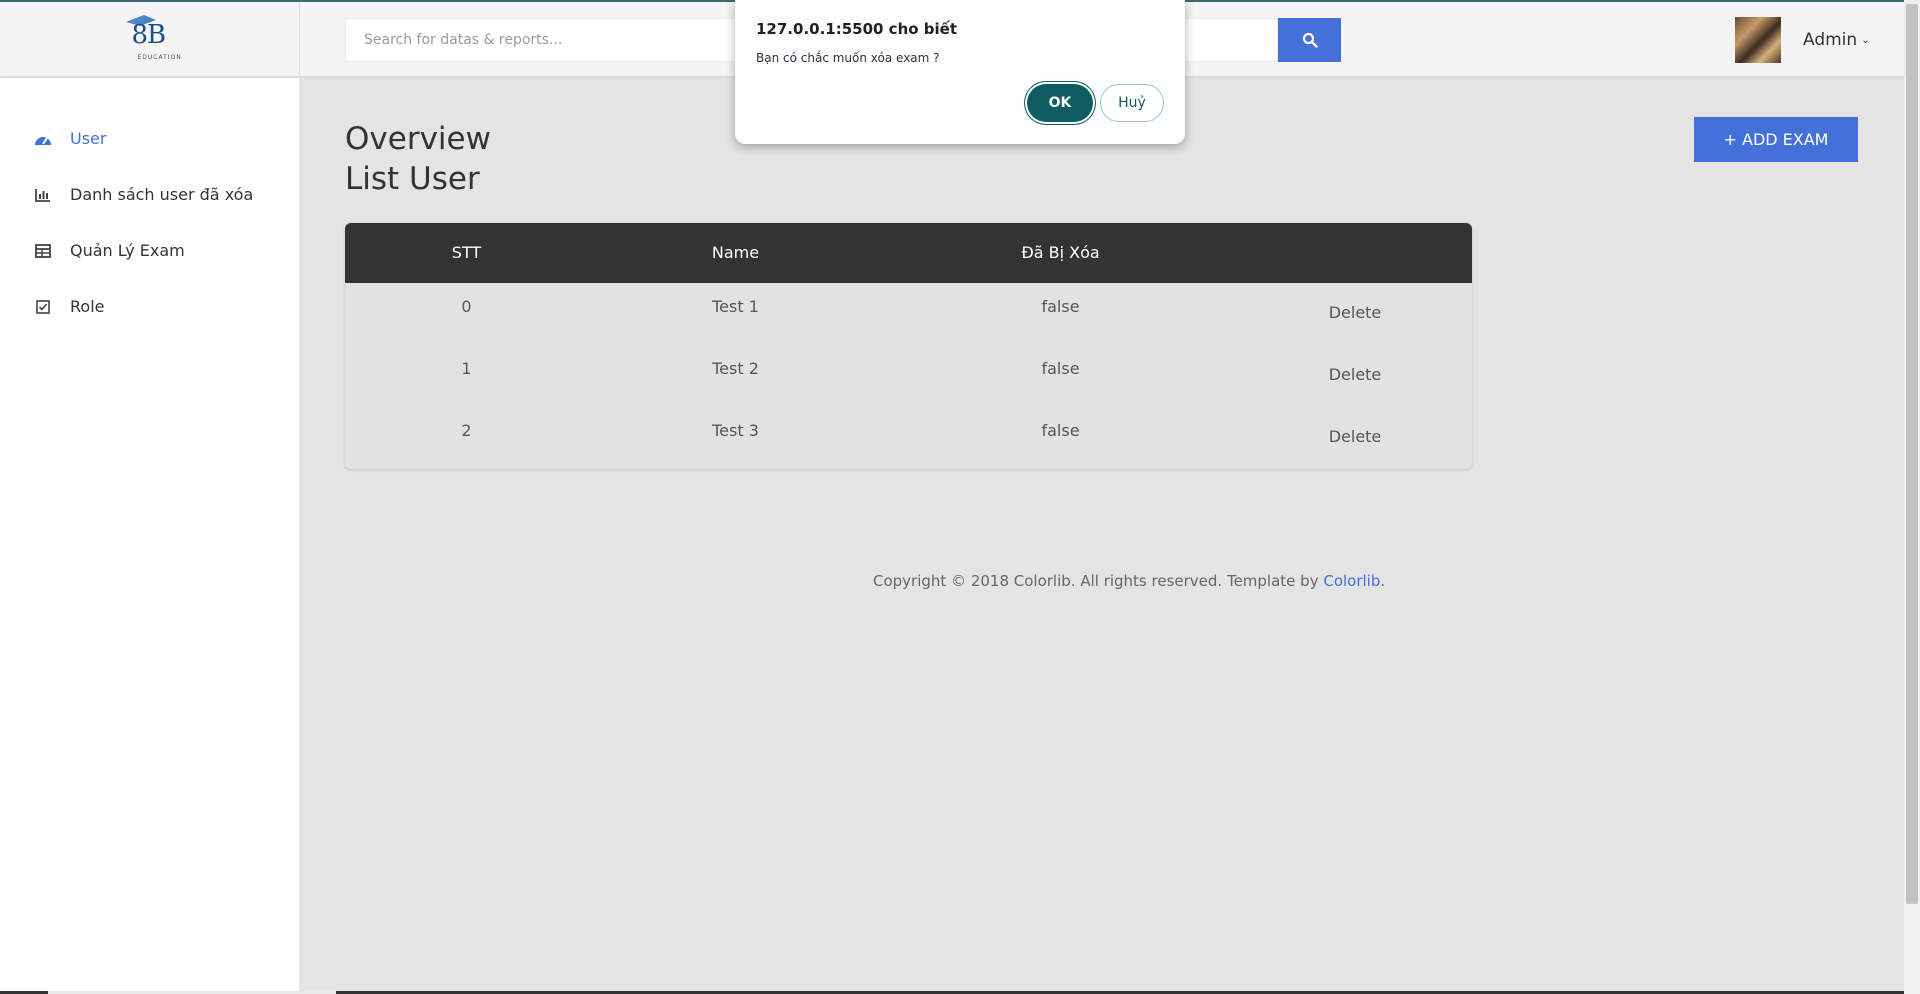 This screenshot has width=1920, height=994. What do you see at coordinates (1060, 252) in the screenshot?
I see `column-header-deleted: Đã Bị Xóa` at bounding box center [1060, 252].